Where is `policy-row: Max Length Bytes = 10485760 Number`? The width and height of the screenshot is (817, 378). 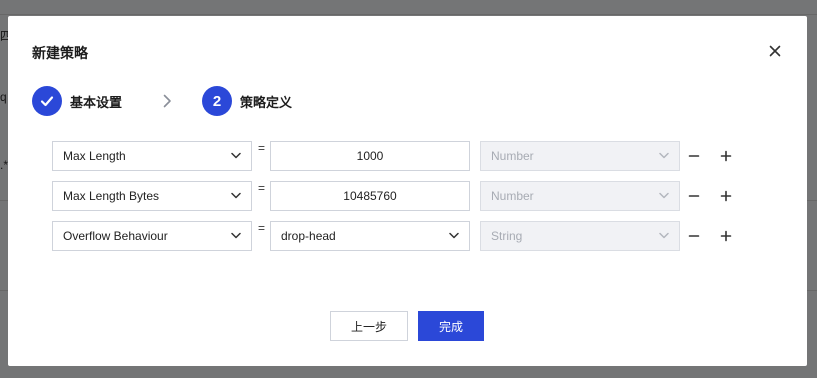
policy-row: Max Length Bytes = 10485760 Number is located at coordinates (402, 196).